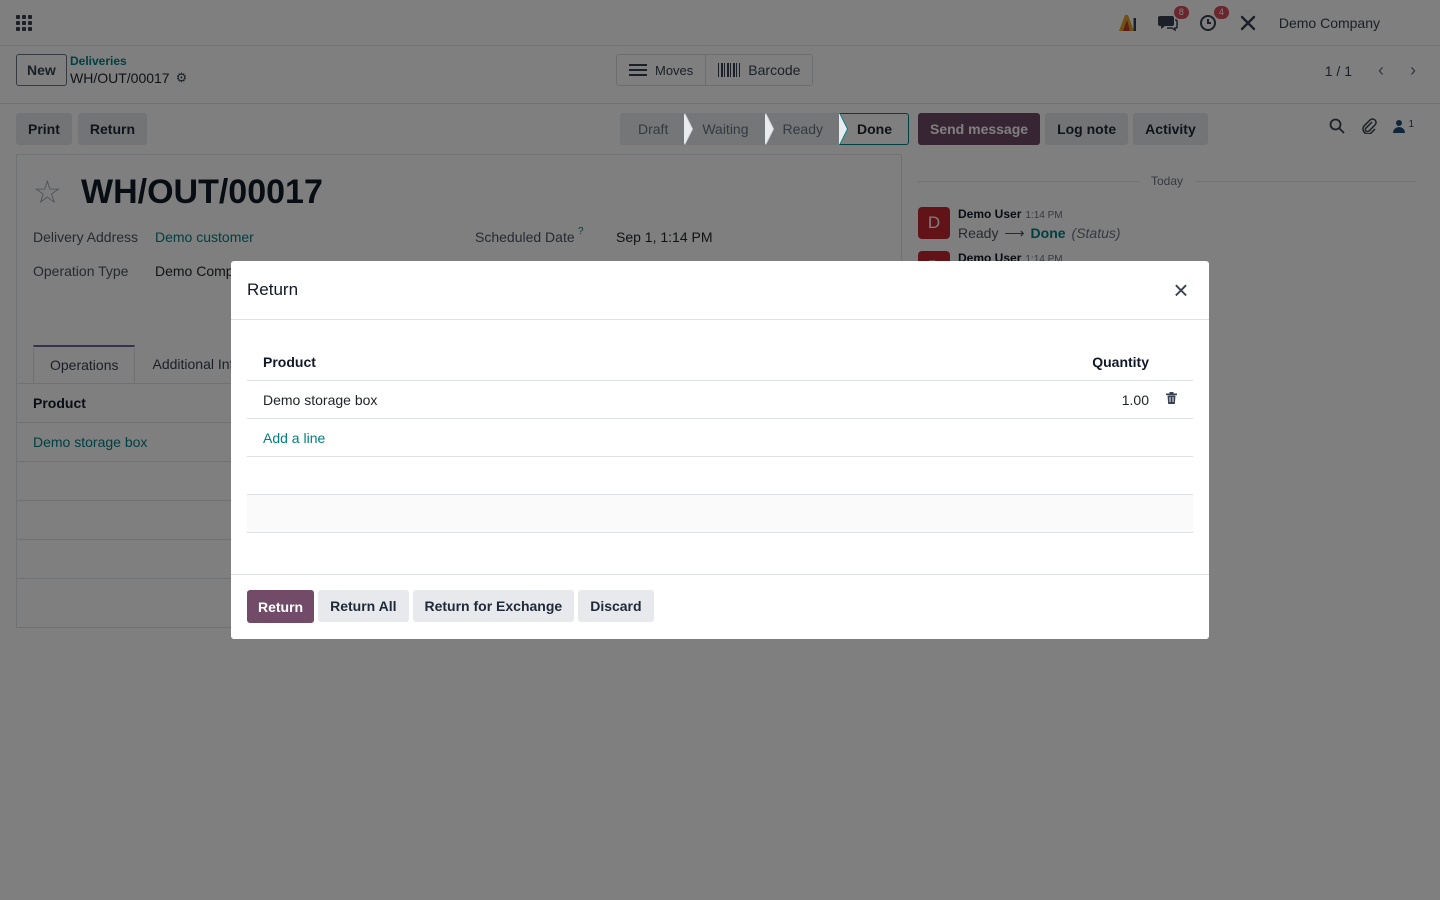  I want to click on modal-title: Return, so click(273, 289).